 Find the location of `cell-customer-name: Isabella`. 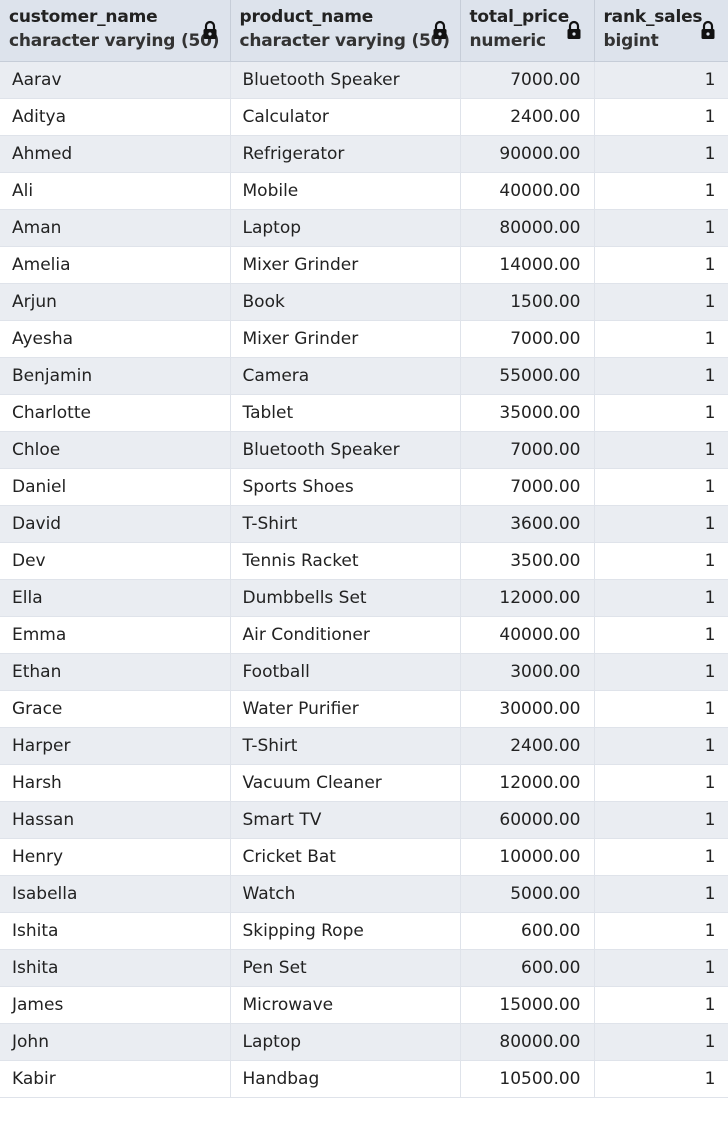

cell-customer-name: Isabella is located at coordinates (115, 894).